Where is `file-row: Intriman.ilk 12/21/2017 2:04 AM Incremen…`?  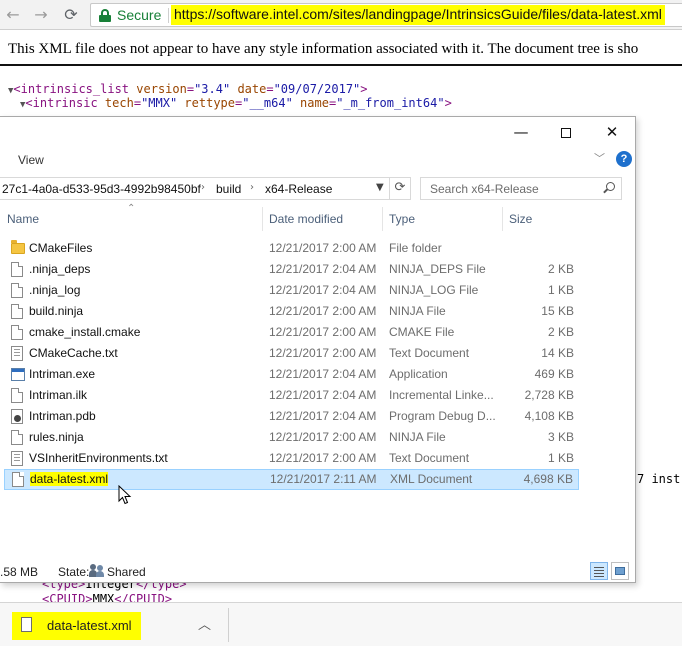 file-row: Intriman.ilk 12/21/2017 2:04 AM Incremen… is located at coordinates (291, 395).